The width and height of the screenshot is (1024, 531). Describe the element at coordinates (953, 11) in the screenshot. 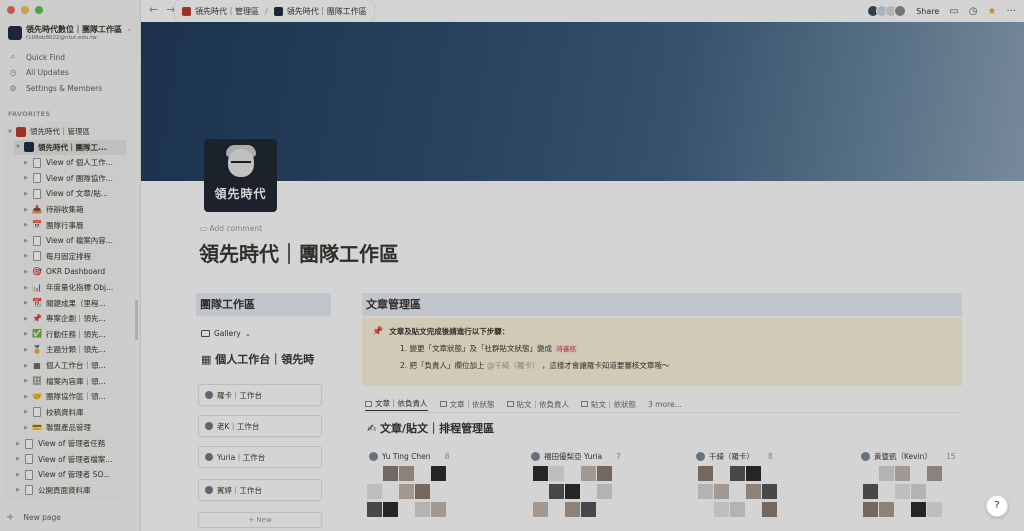

I see `comment-icon: ▭` at that location.